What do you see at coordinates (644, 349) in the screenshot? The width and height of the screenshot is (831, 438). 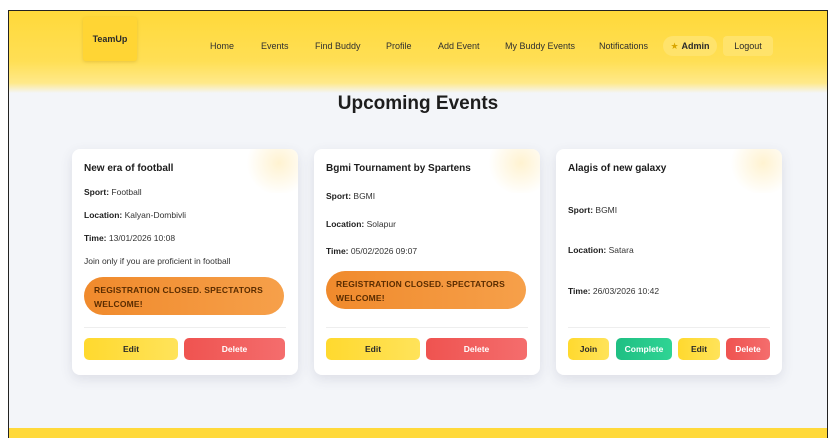 I see `complete-button: Complete` at bounding box center [644, 349].